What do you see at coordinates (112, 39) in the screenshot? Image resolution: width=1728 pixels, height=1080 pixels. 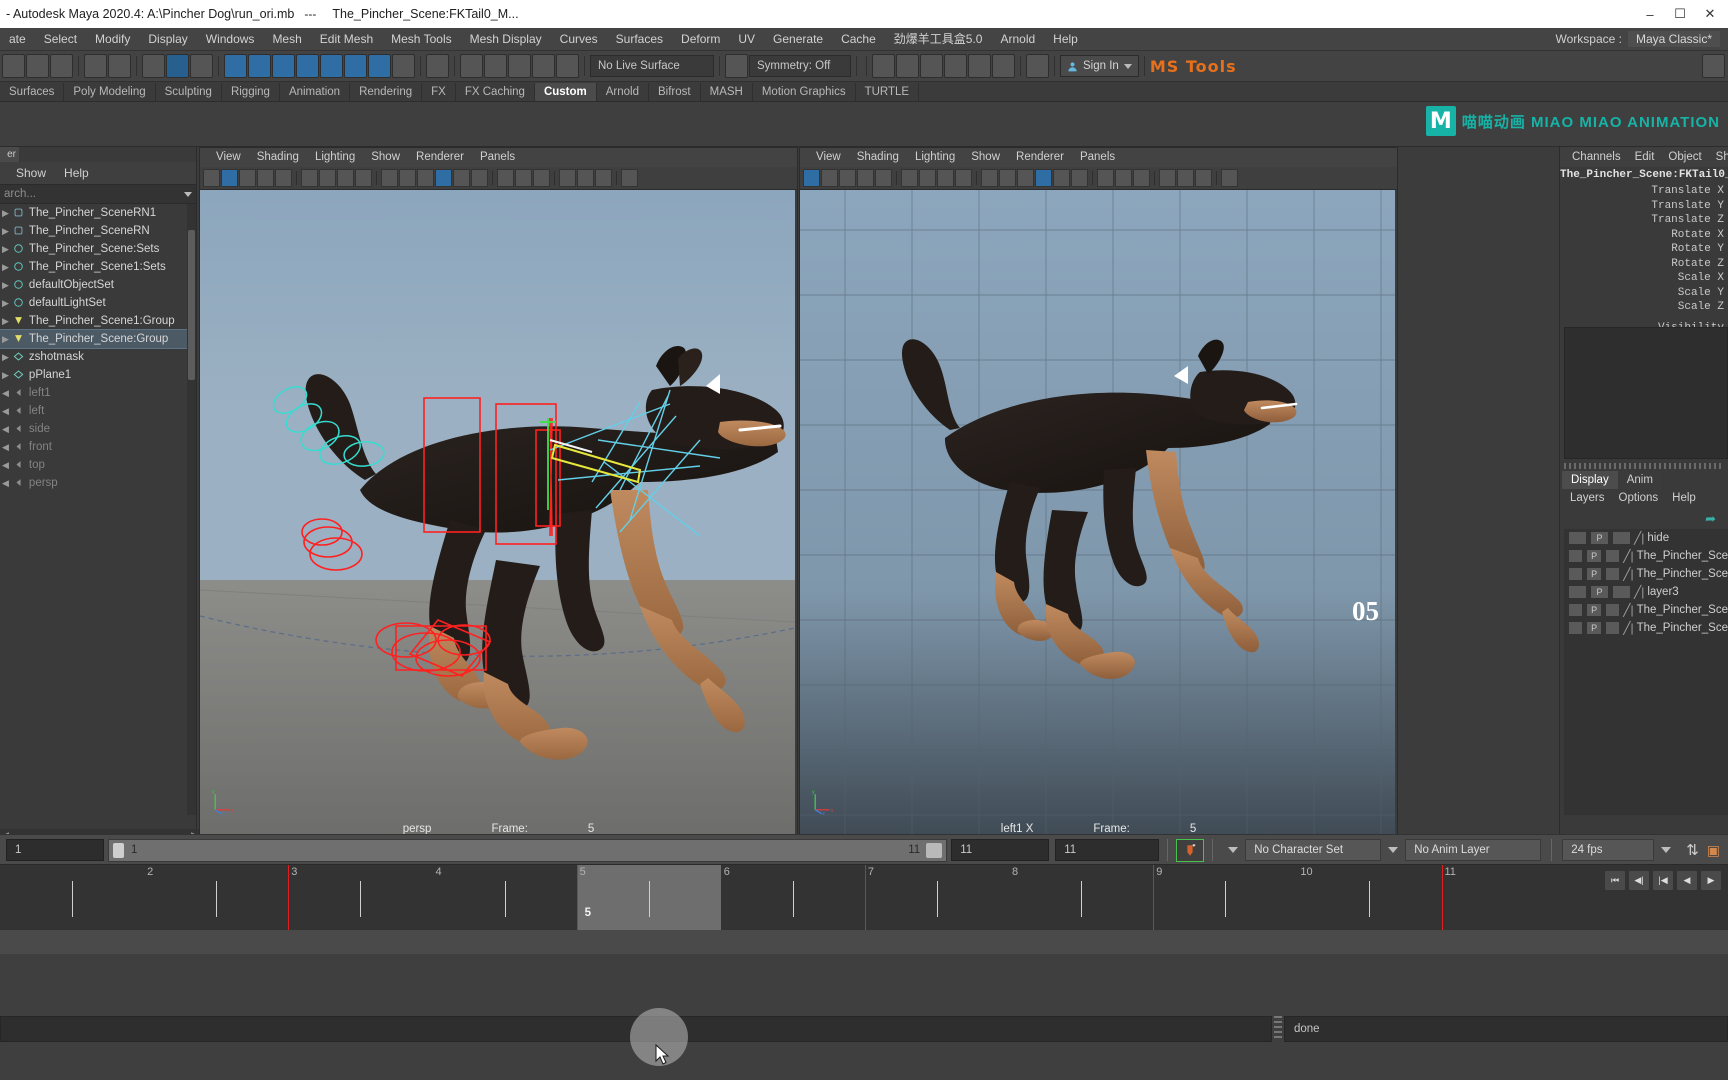 I see `menu-item-modify: Modify` at bounding box center [112, 39].